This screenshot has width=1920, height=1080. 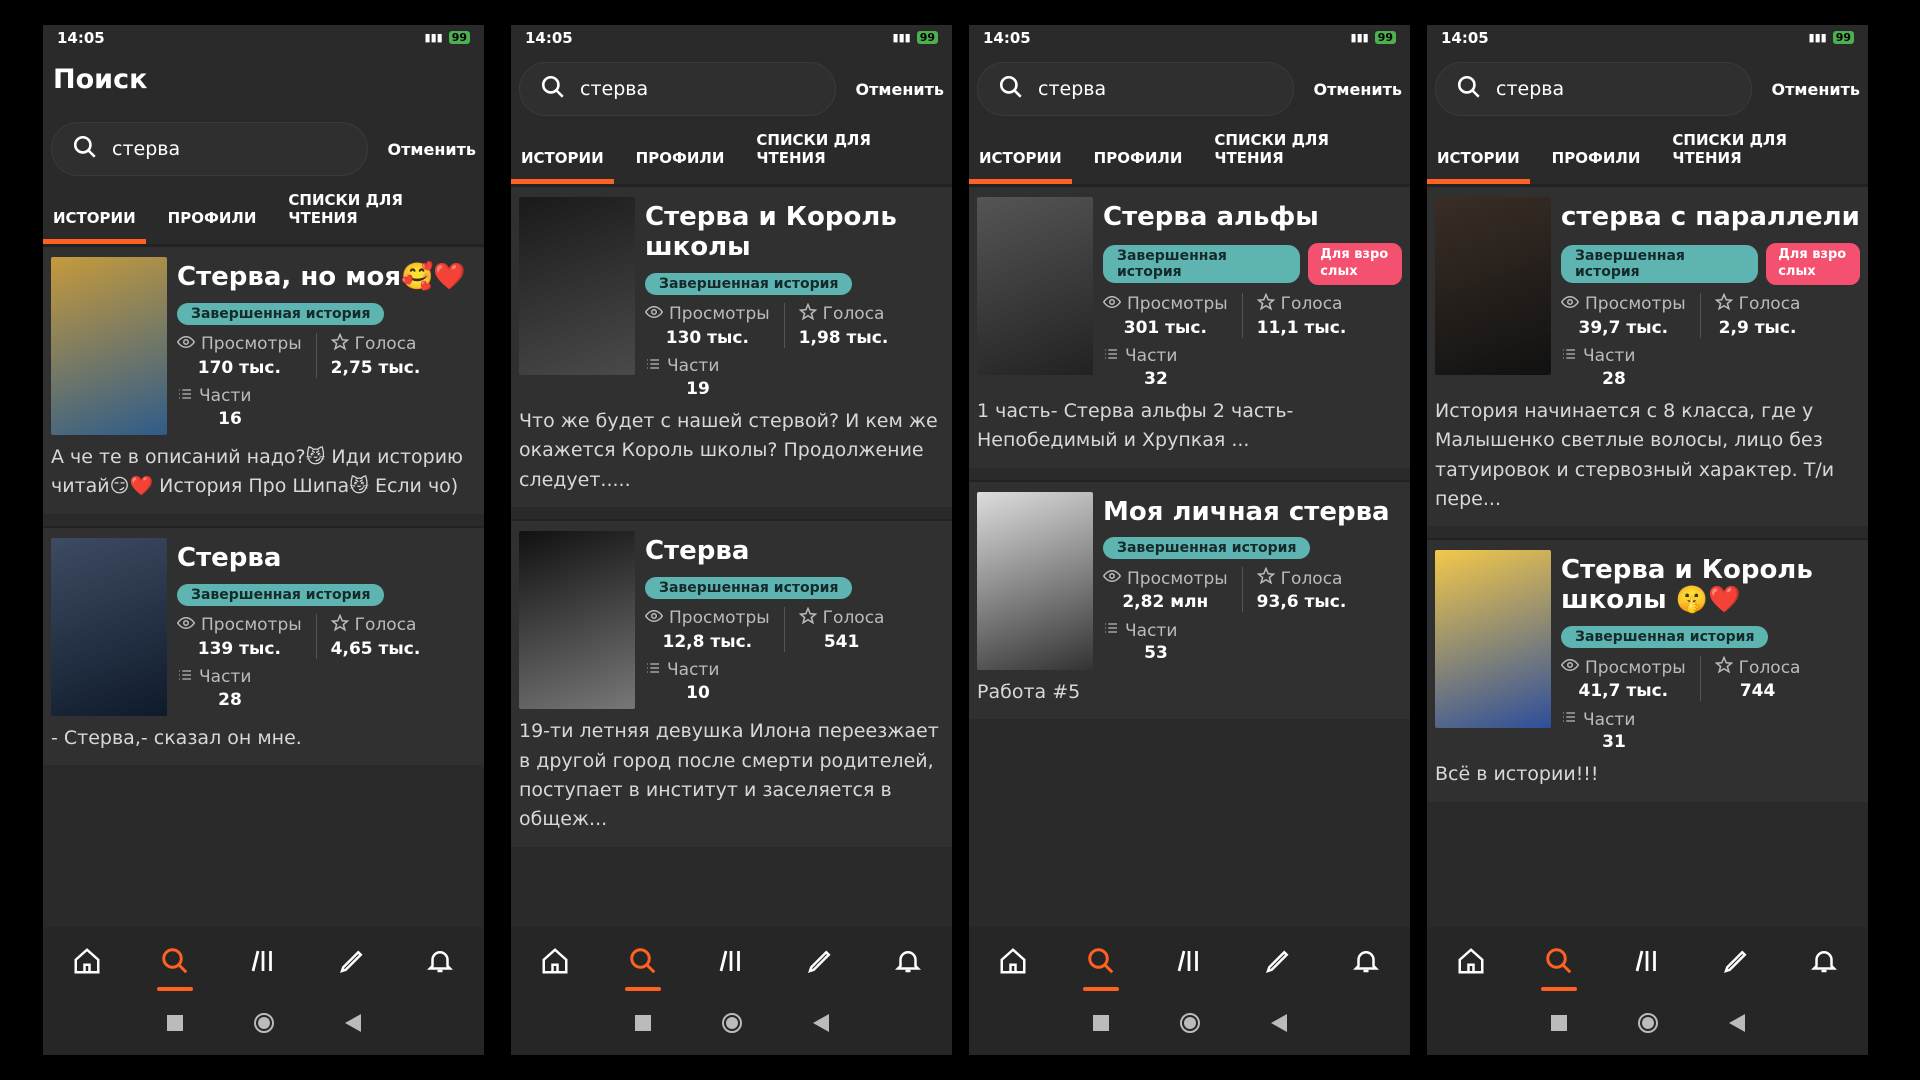 What do you see at coordinates (1252, 217) in the screenshot?
I see `story-title: Стерва альфы` at bounding box center [1252, 217].